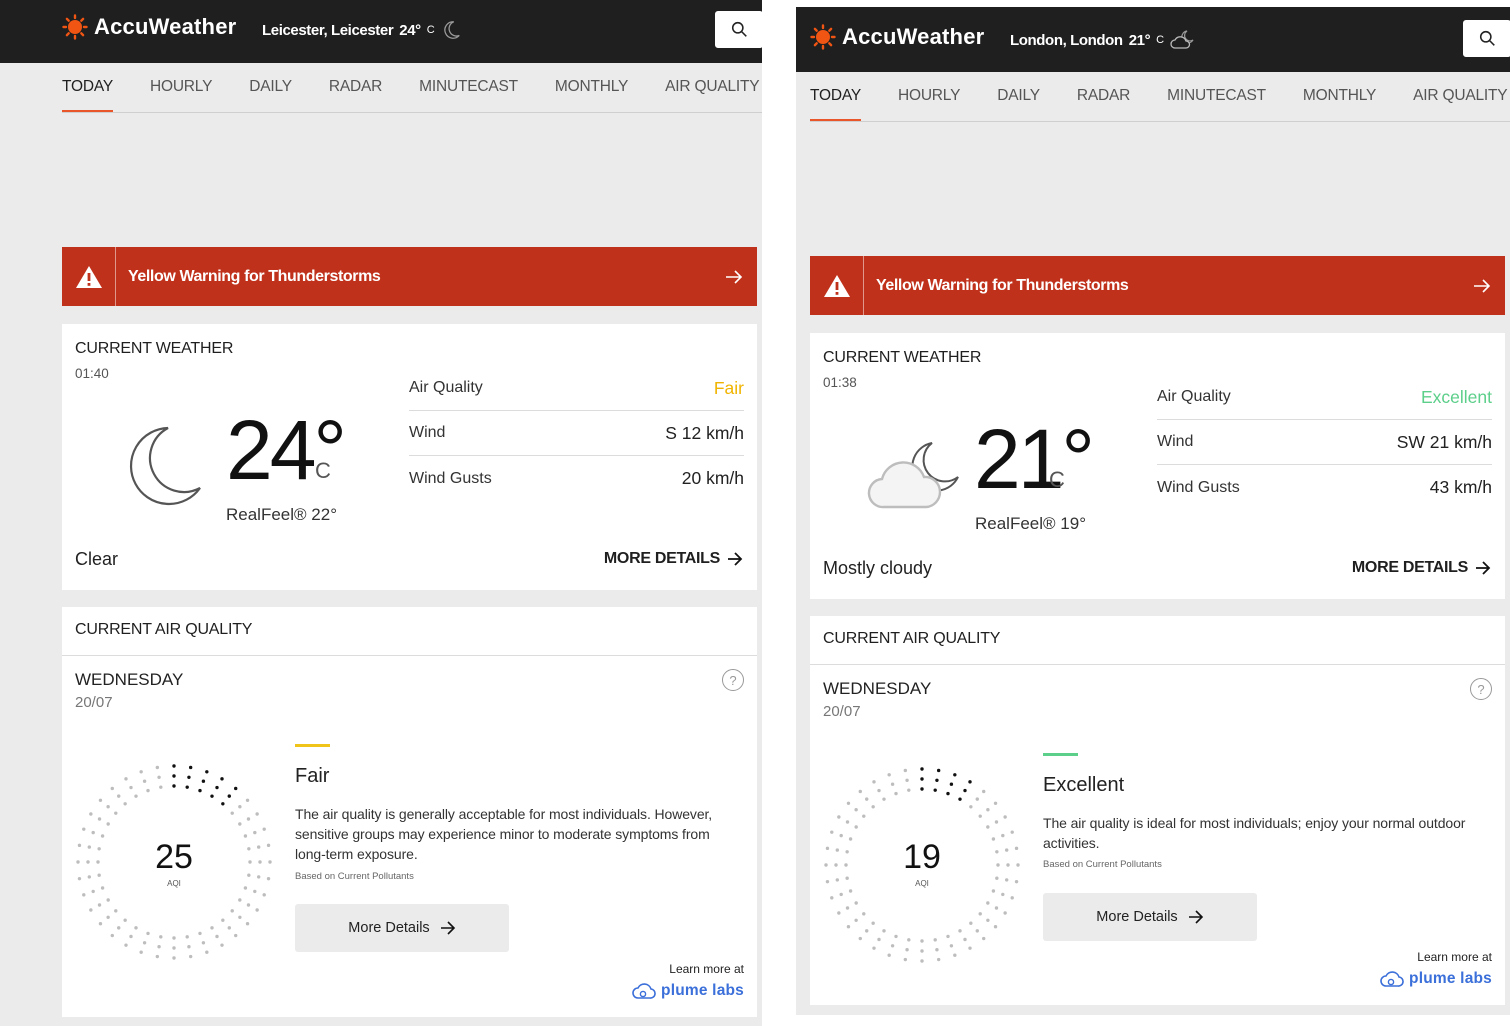  I want to click on metric-wind-gusts: Wind Gusts 20 km/h, so click(576, 478).